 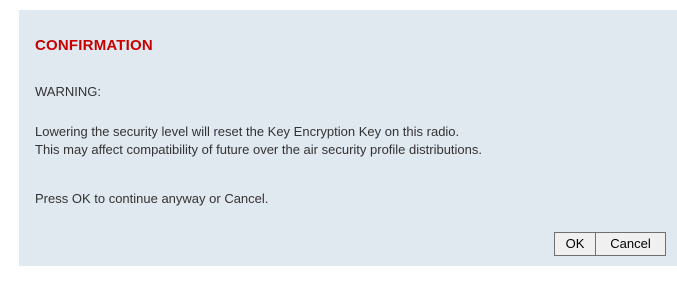 I want to click on cancel-button: Cancel, so click(x=631, y=244).